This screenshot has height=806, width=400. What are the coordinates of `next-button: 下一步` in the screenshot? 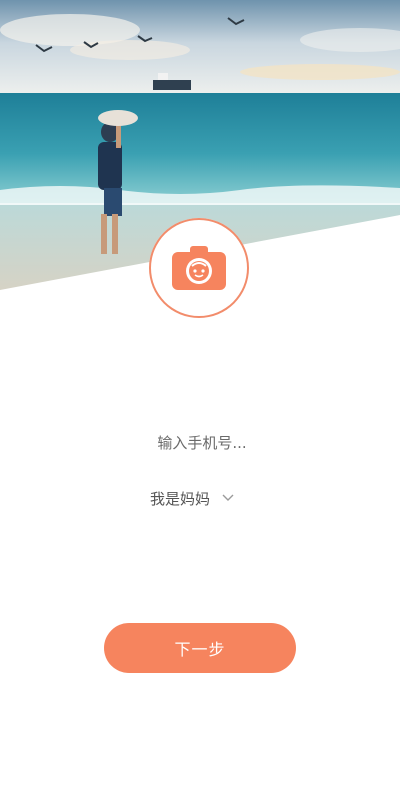 It's located at (200, 648).